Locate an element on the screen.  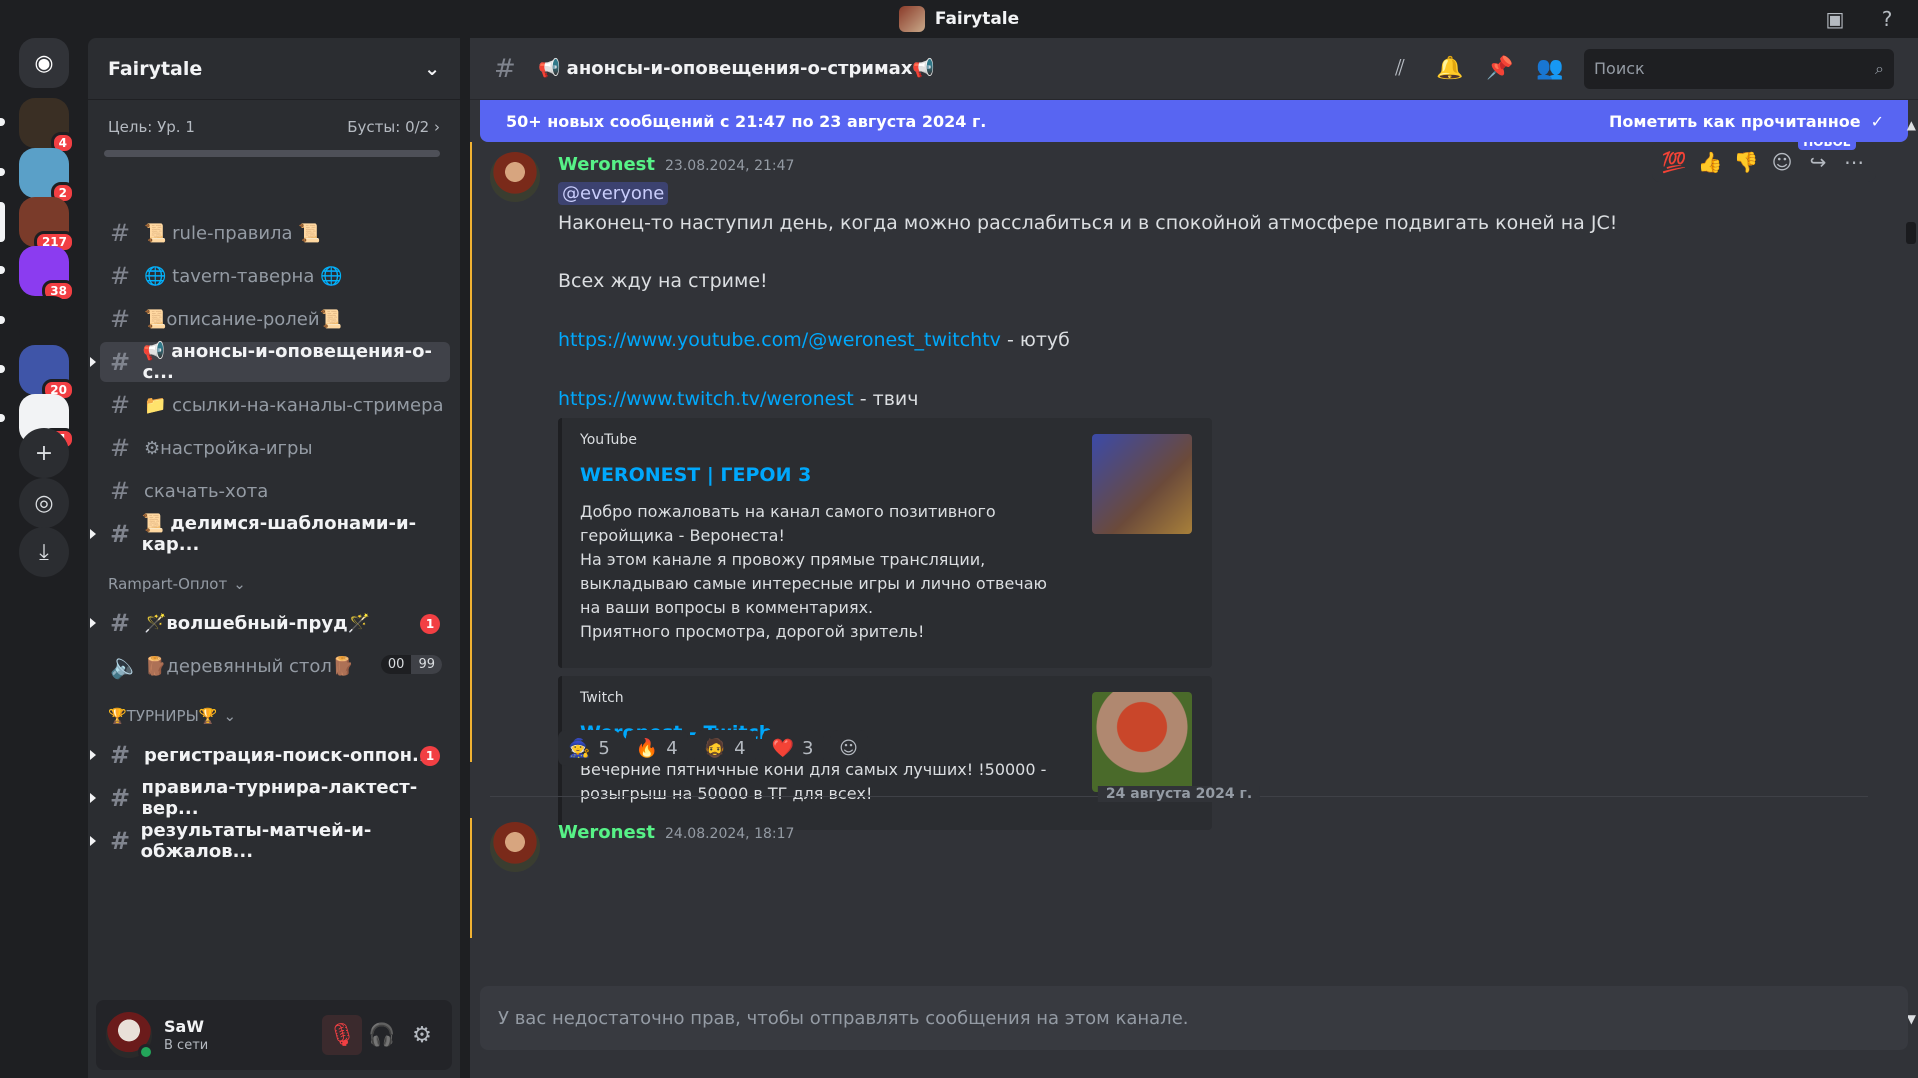
speaker-icon: 🔈 is located at coordinates (125, 666).